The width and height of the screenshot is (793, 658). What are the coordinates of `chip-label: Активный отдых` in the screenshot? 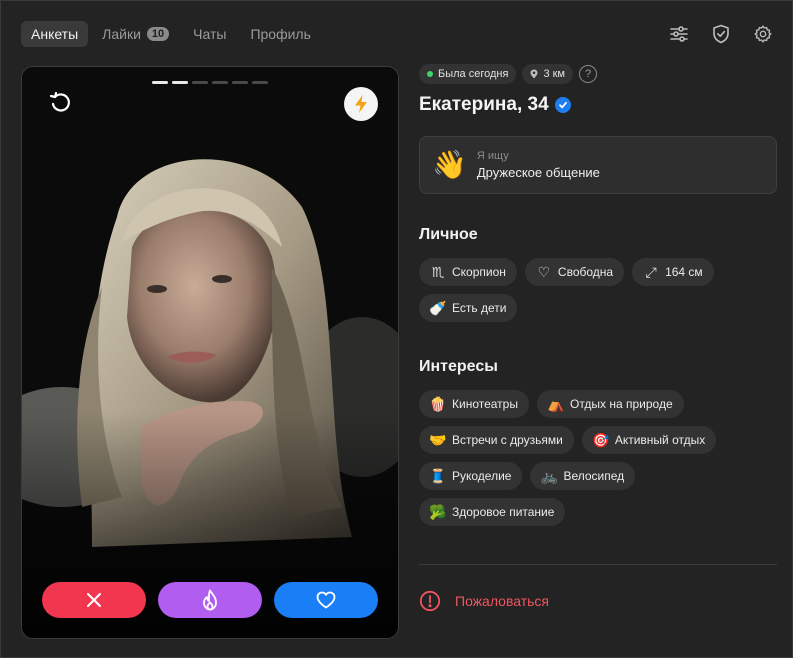 It's located at (660, 440).